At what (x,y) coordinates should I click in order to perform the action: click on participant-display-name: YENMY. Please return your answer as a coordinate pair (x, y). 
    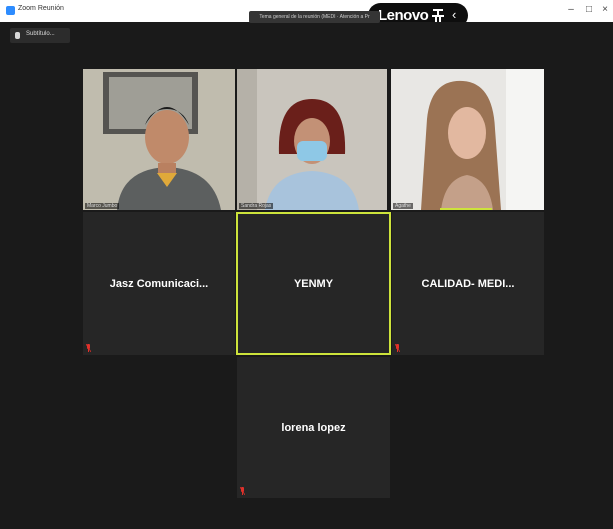
    Looking at the image, I should click on (313, 283).